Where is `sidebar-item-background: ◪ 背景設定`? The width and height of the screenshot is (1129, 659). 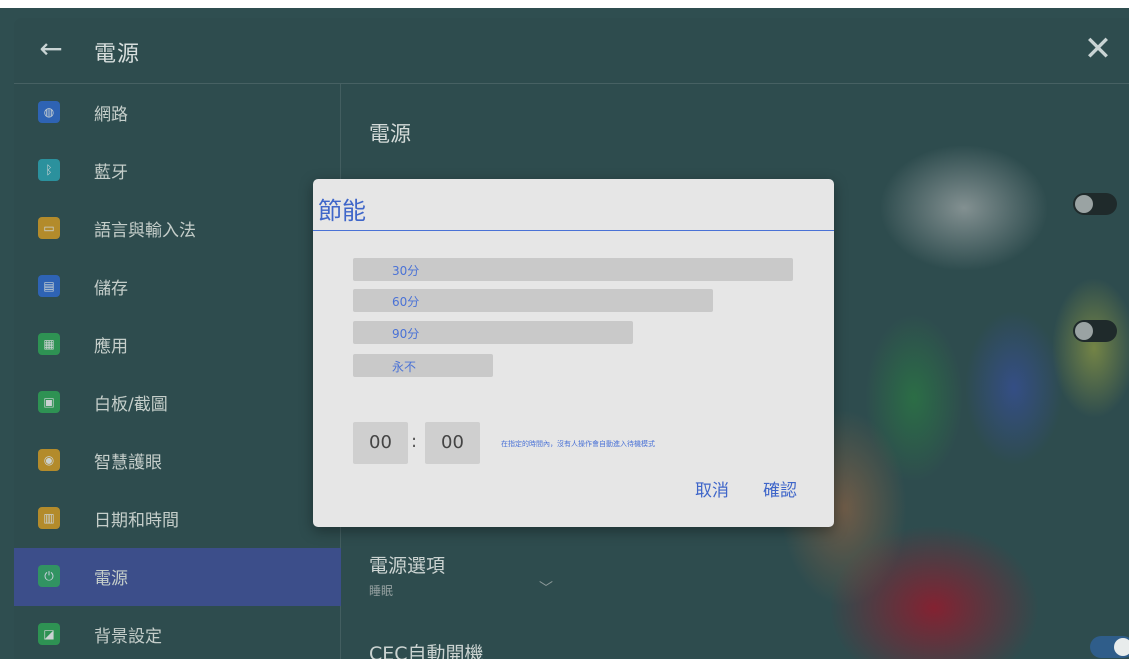
sidebar-item-background: ◪ 背景設定 is located at coordinates (177, 632).